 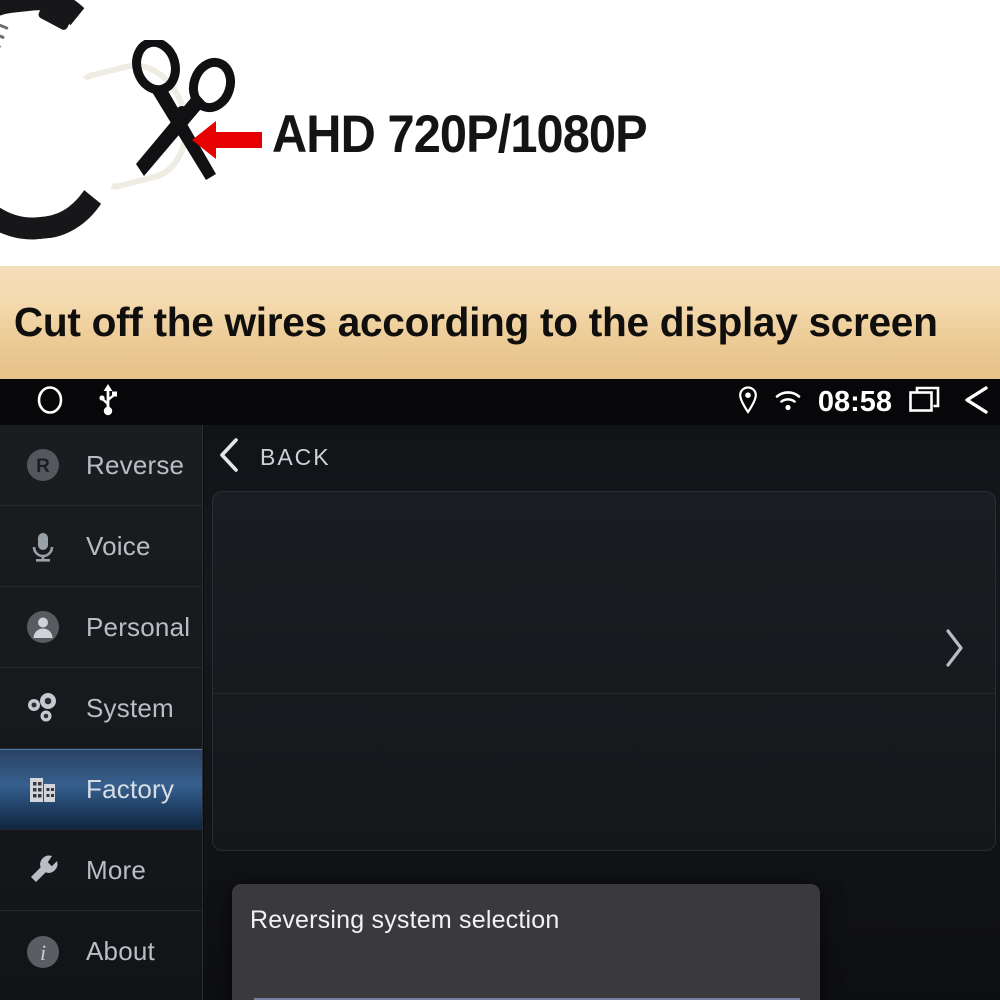 What do you see at coordinates (130, 788) in the screenshot?
I see `sidebar-item-label: Factory` at bounding box center [130, 788].